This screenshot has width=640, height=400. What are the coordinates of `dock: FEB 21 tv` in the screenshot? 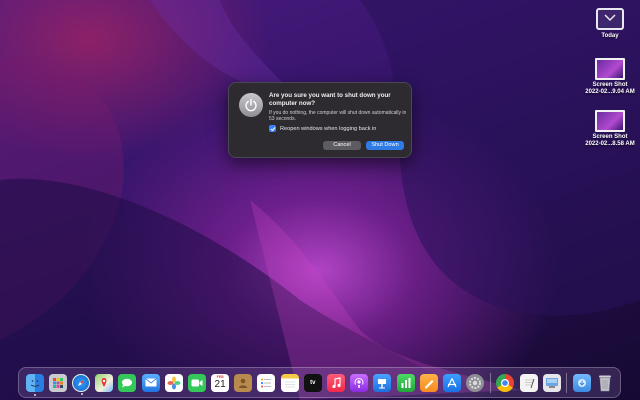 It's located at (319, 382).